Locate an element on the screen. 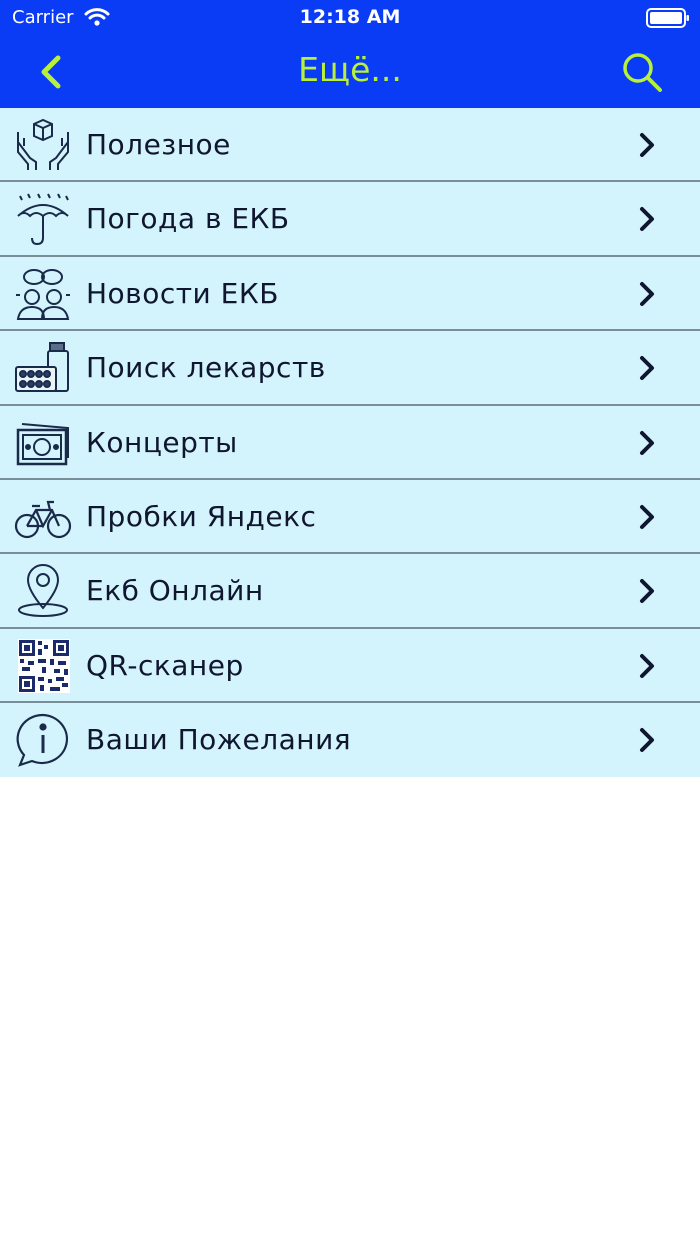  umbrella-rain-icon is located at coordinates (43, 219).